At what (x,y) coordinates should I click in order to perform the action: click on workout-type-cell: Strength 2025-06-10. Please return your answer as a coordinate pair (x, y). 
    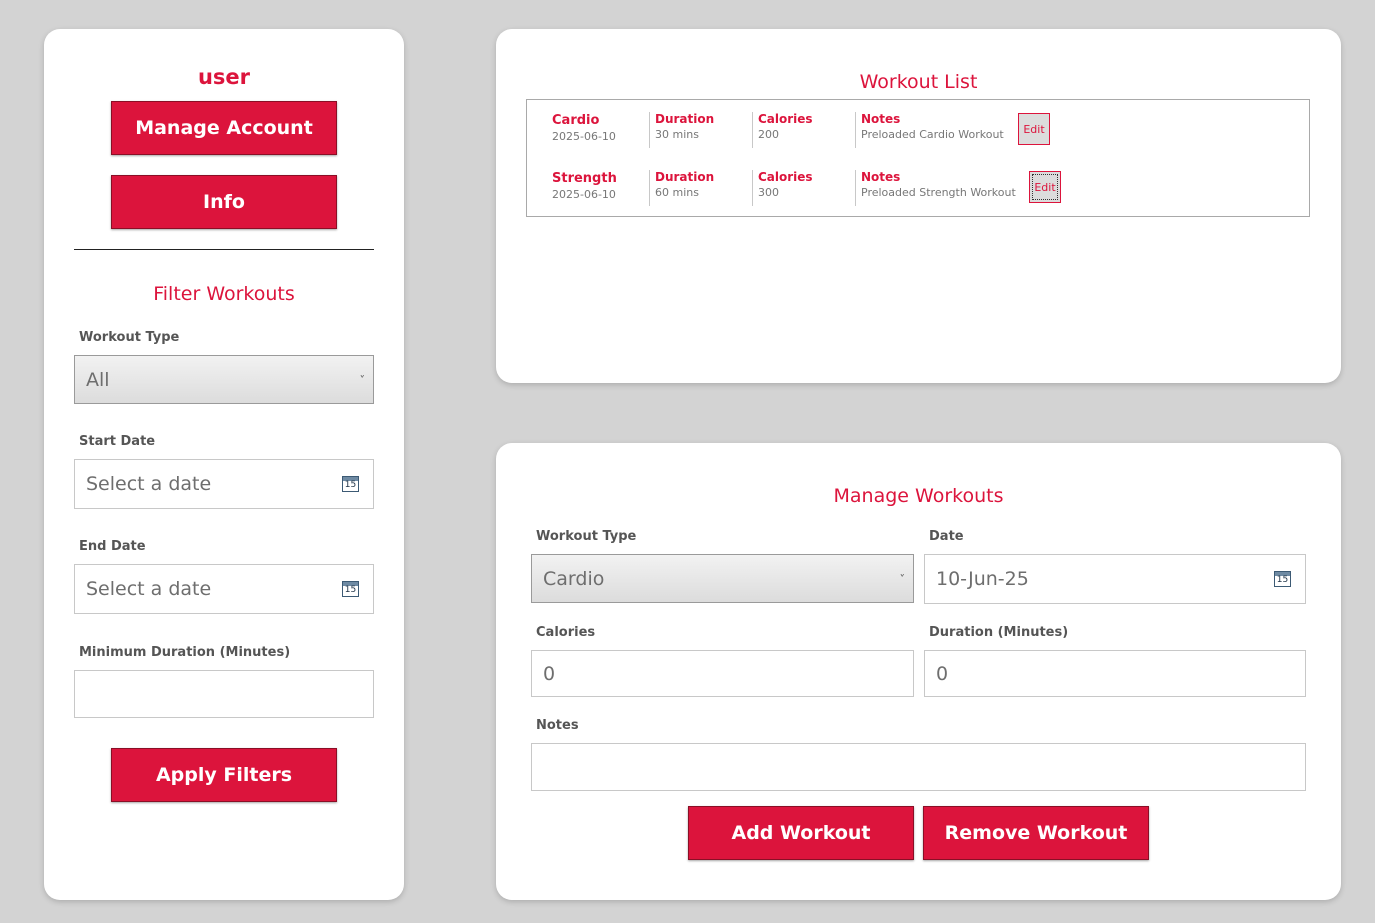
    Looking at the image, I should click on (599, 188).